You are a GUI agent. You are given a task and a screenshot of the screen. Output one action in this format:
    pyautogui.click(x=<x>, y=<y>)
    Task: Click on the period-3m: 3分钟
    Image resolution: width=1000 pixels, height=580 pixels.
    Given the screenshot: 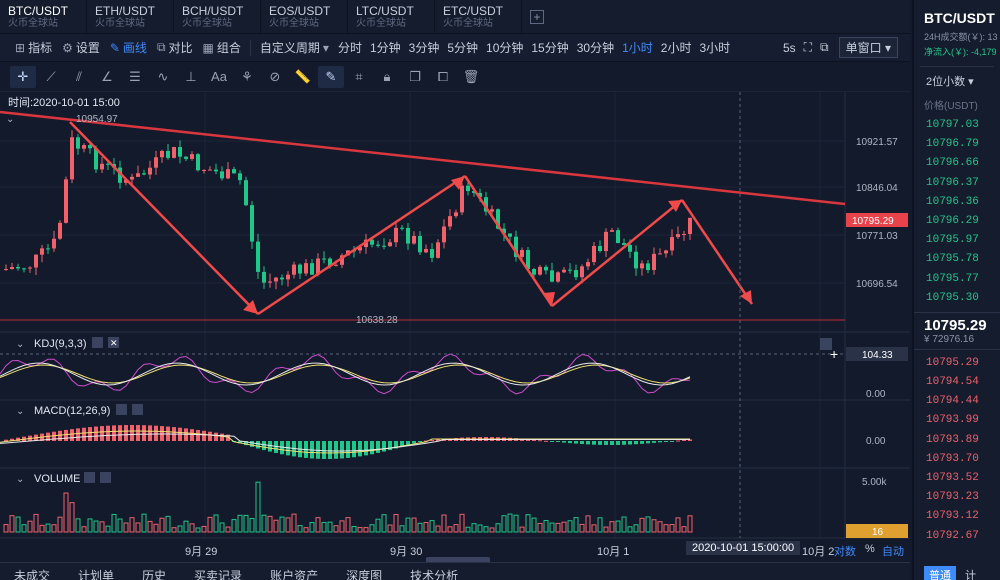 What is the action you would take?
    pyautogui.click(x=424, y=47)
    